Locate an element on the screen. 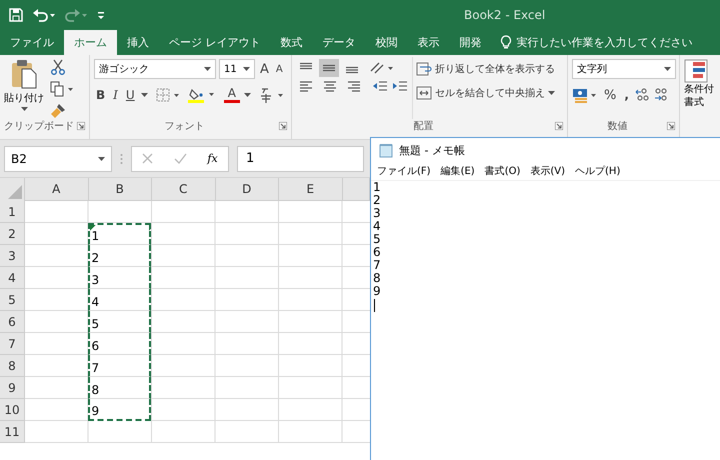  shrink-font-button: A is located at coordinates (279, 69).